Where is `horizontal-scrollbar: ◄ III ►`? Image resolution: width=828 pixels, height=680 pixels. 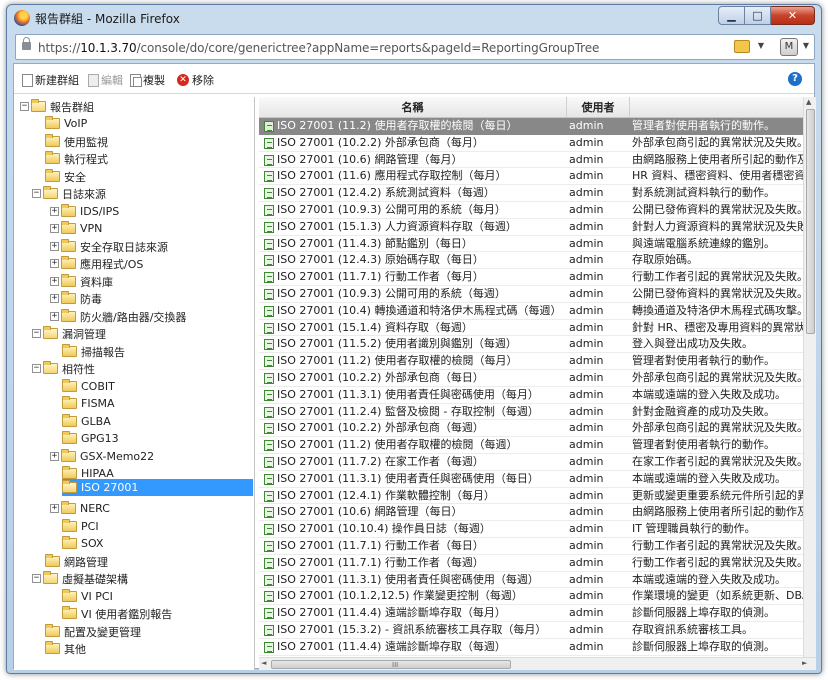 horizontal-scrollbar: ◄ III ► is located at coordinates (537, 663).